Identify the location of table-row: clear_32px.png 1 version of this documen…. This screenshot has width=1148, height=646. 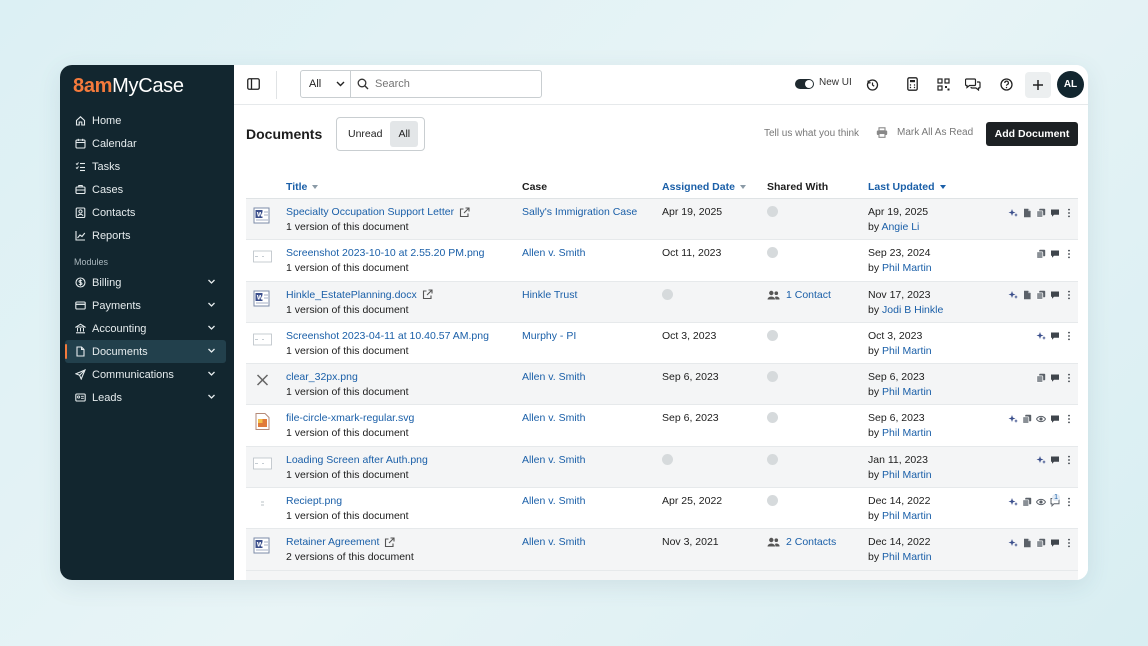
(662, 385).